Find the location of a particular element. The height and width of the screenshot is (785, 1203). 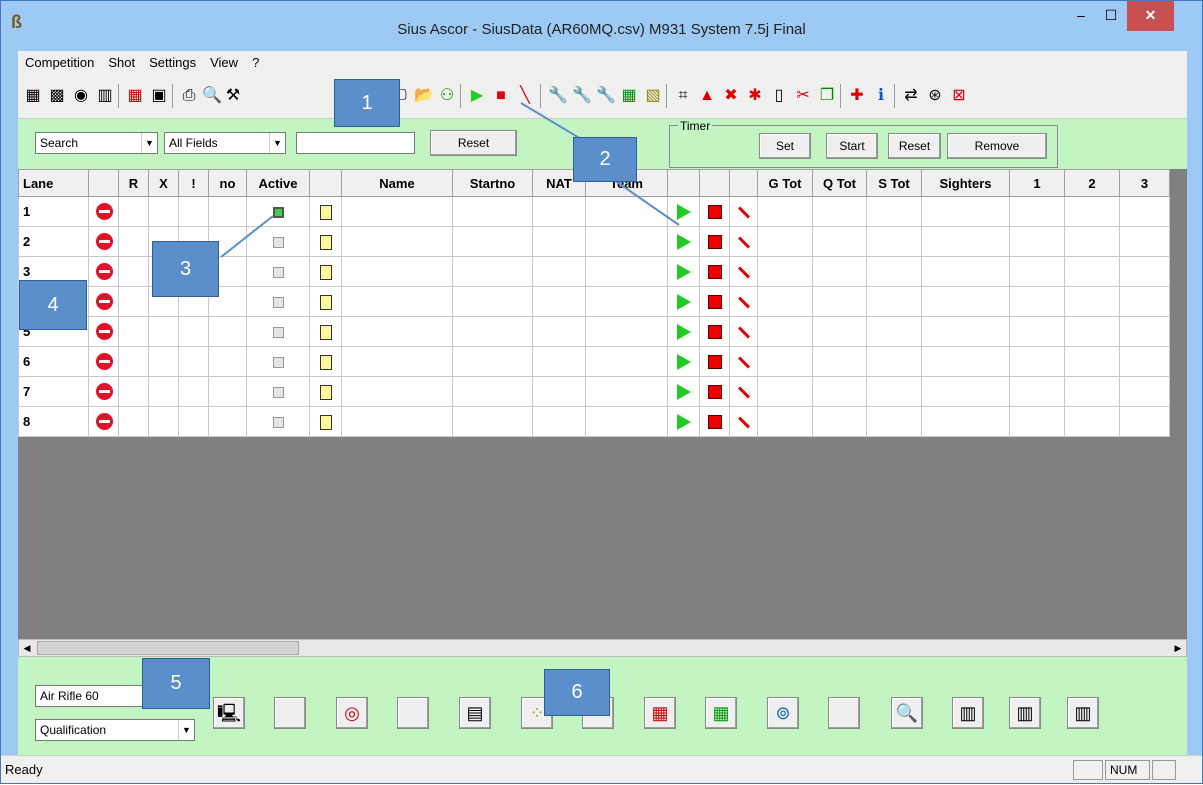

scorecard-button: ▤ is located at coordinates (475, 713).